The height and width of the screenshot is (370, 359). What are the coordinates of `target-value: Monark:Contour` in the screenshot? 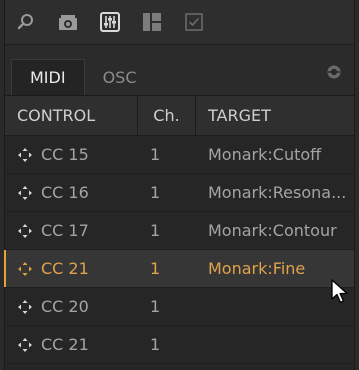 It's located at (272, 230).